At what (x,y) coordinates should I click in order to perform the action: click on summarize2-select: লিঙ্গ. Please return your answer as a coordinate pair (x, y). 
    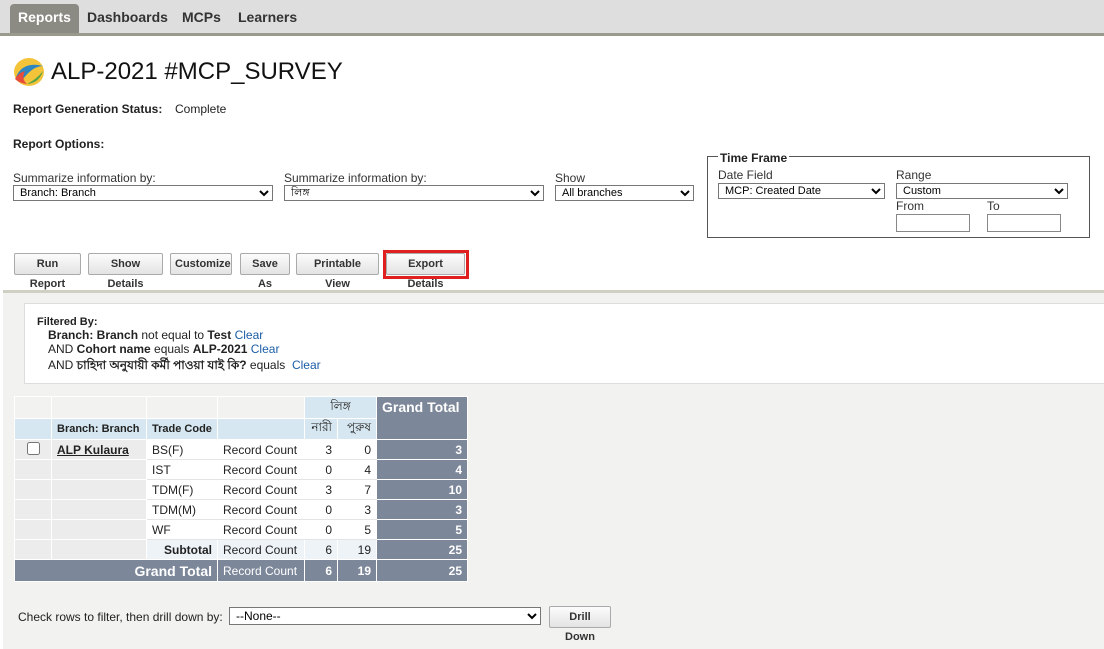
    Looking at the image, I should click on (414, 193).